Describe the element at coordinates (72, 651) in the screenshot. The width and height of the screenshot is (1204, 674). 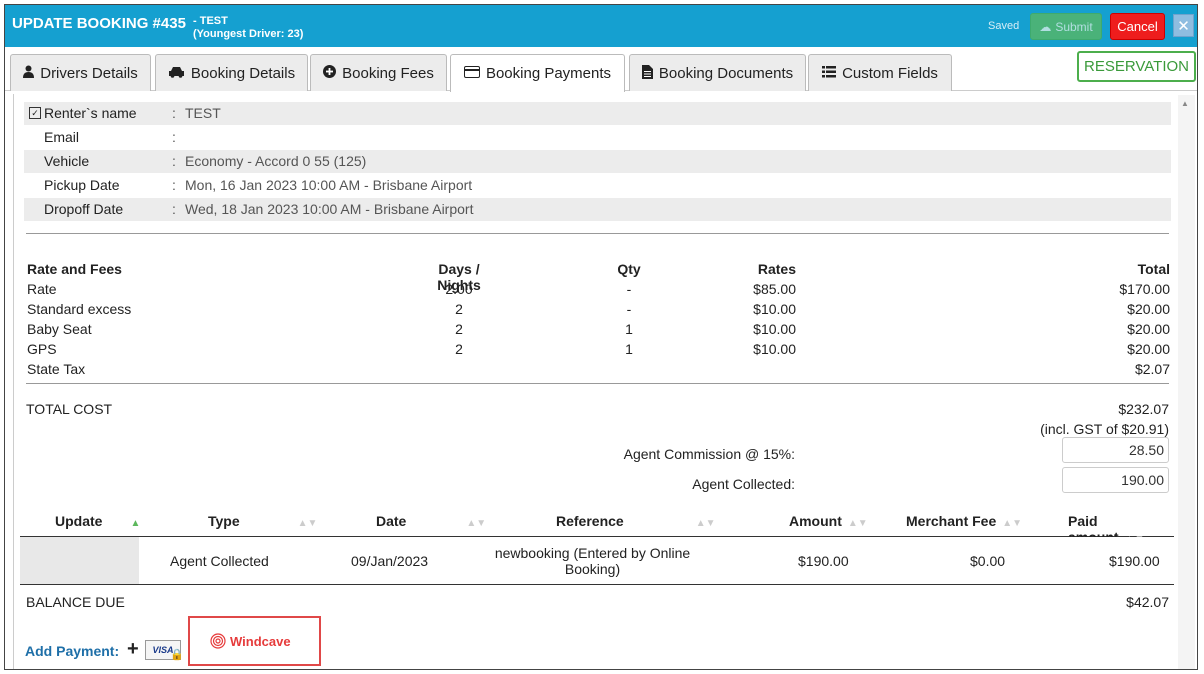
I see `add-payment-label: Add Payment:` at that location.